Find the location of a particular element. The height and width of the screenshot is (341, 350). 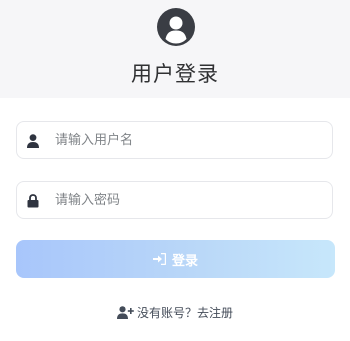

user-circle-icon is located at coordinates (176, 27).